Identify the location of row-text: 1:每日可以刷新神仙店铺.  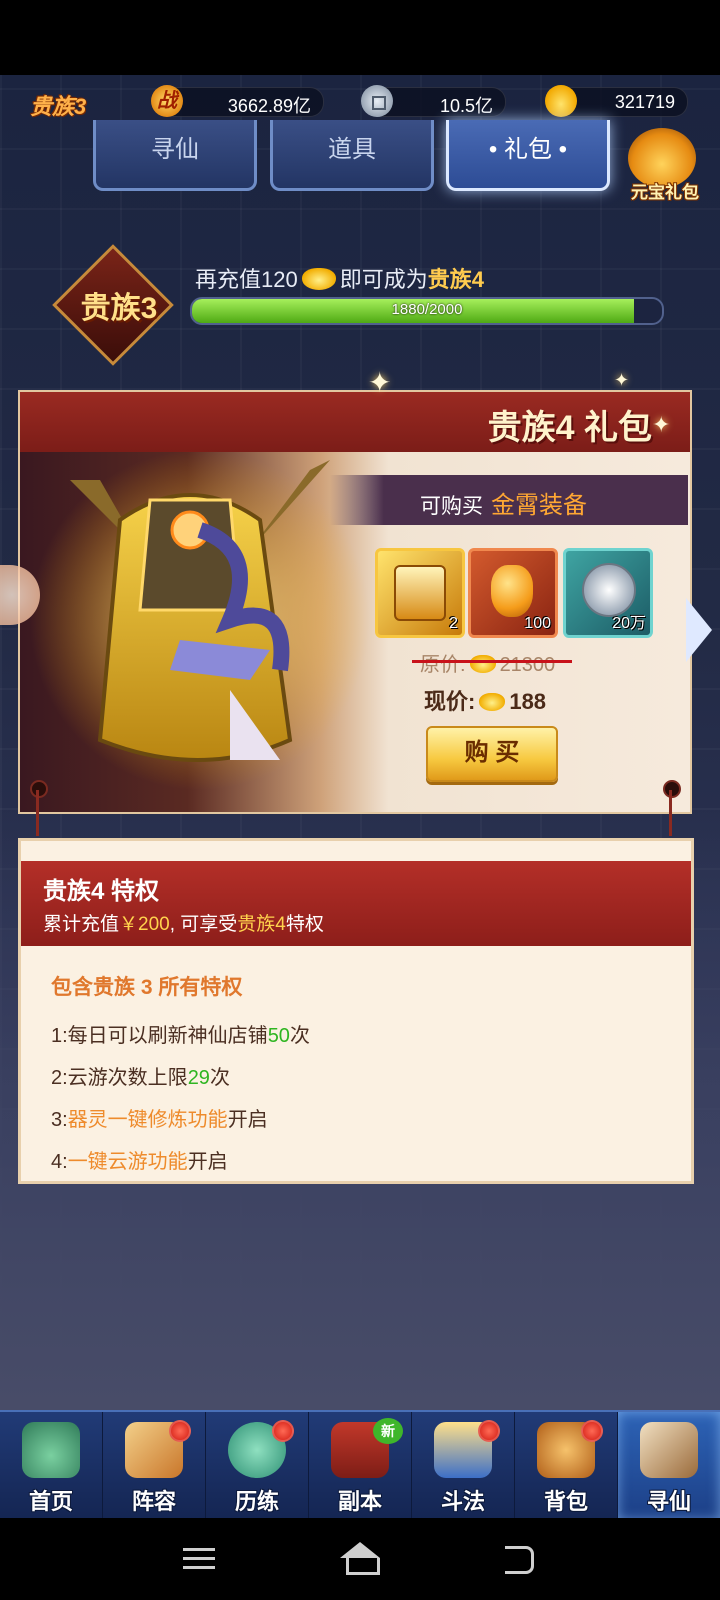
(159, 1036).